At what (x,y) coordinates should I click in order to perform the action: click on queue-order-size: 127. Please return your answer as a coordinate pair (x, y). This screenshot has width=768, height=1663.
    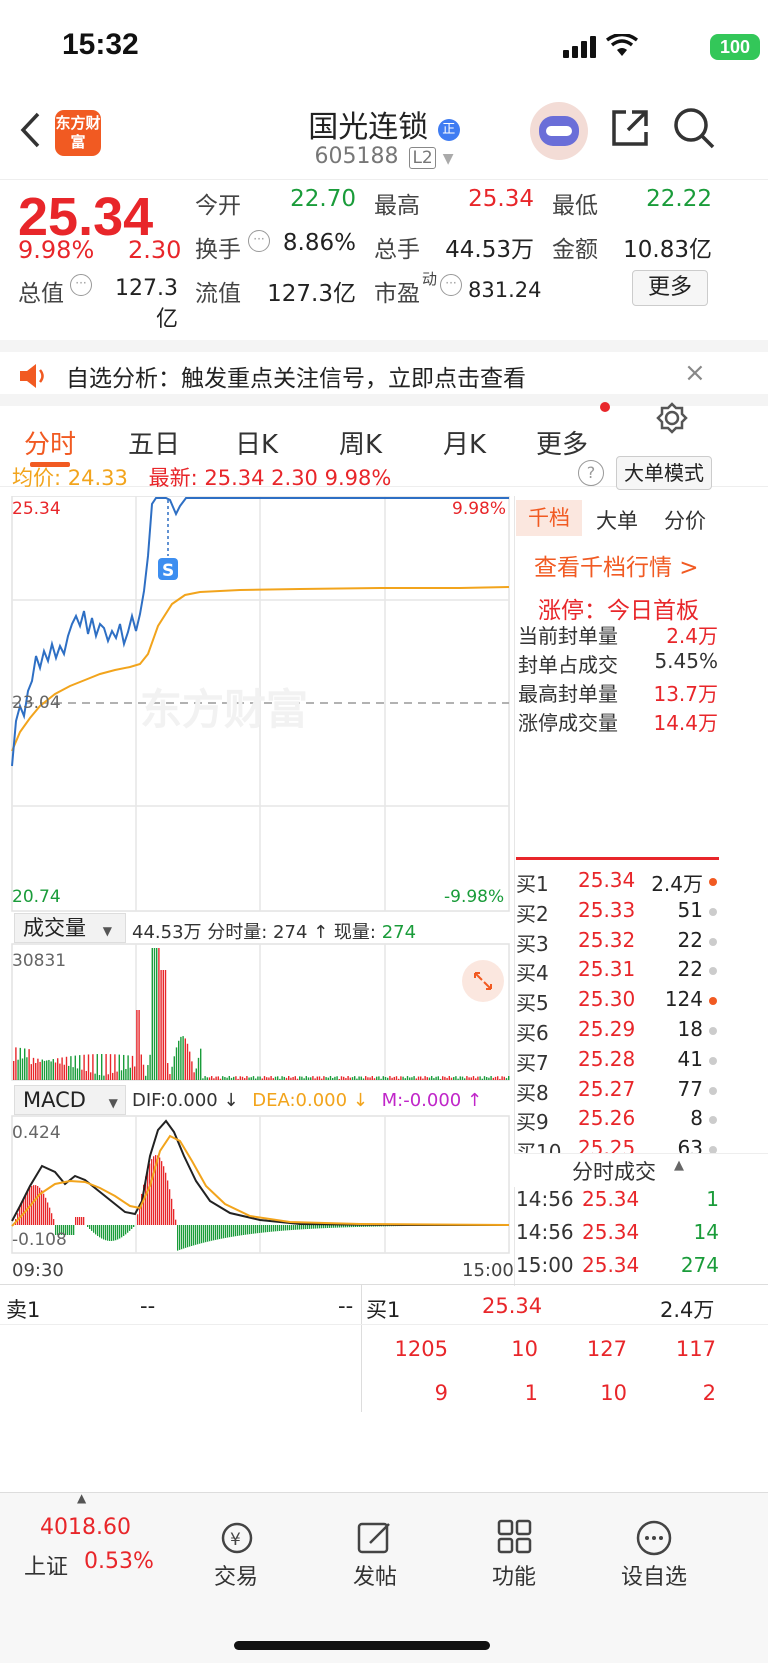
    Looking at the image, I should click on (606, 1349).